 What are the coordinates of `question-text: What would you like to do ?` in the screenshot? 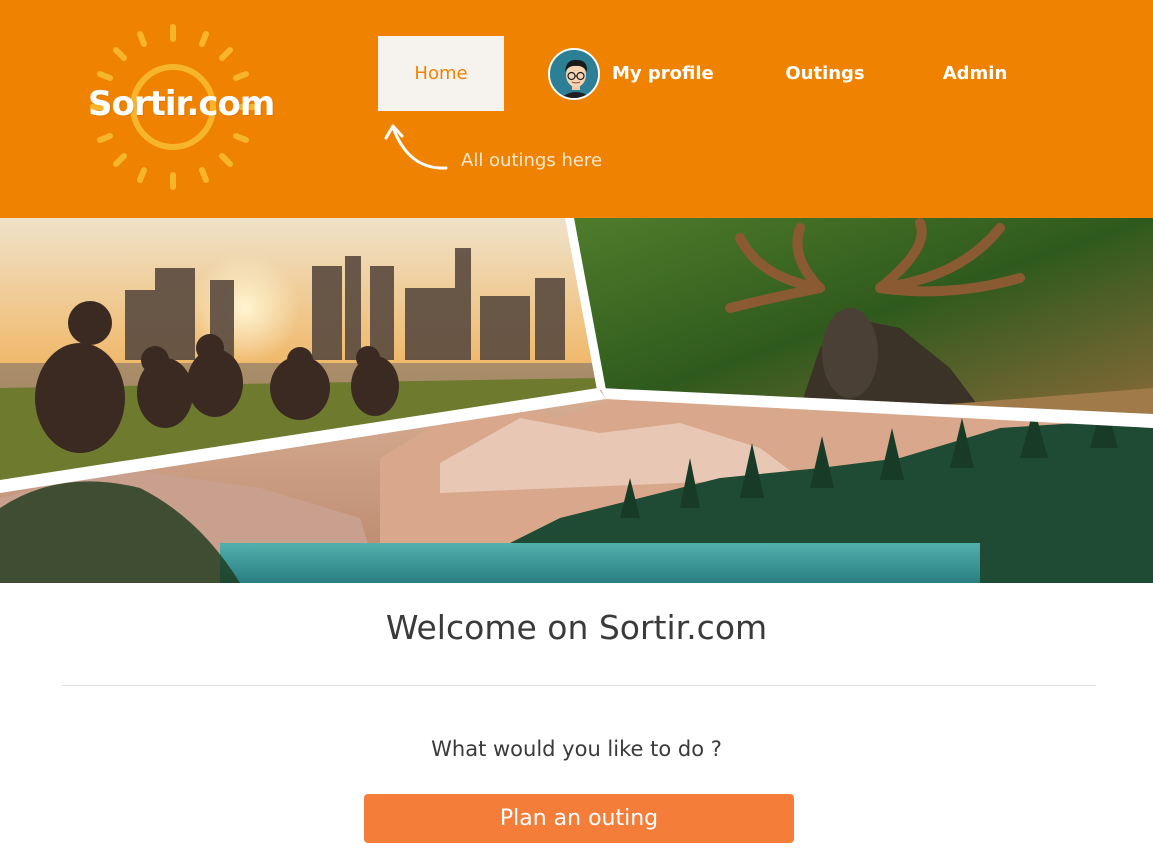 It's located at (576, 749).